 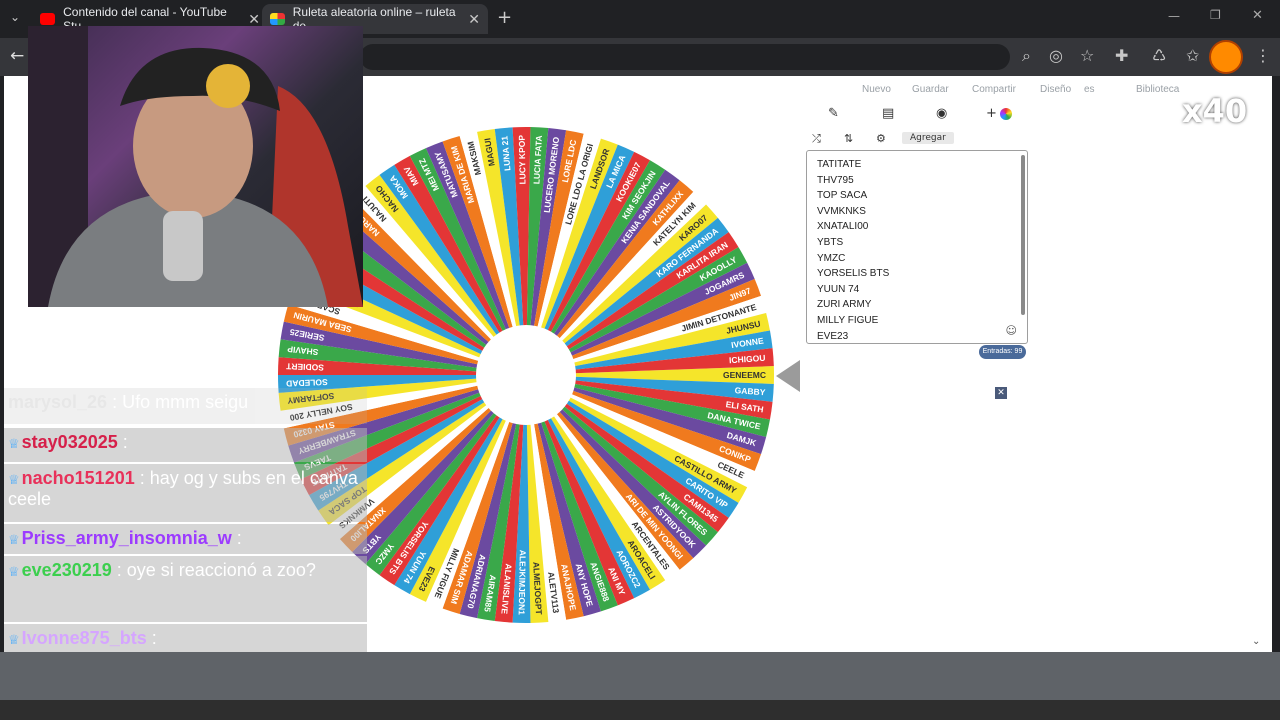 What do you see at coordinates (185, 445) in the screenshot?
I see `chat-message: ♕ stay032025 :` at bounding box center [185, 445].